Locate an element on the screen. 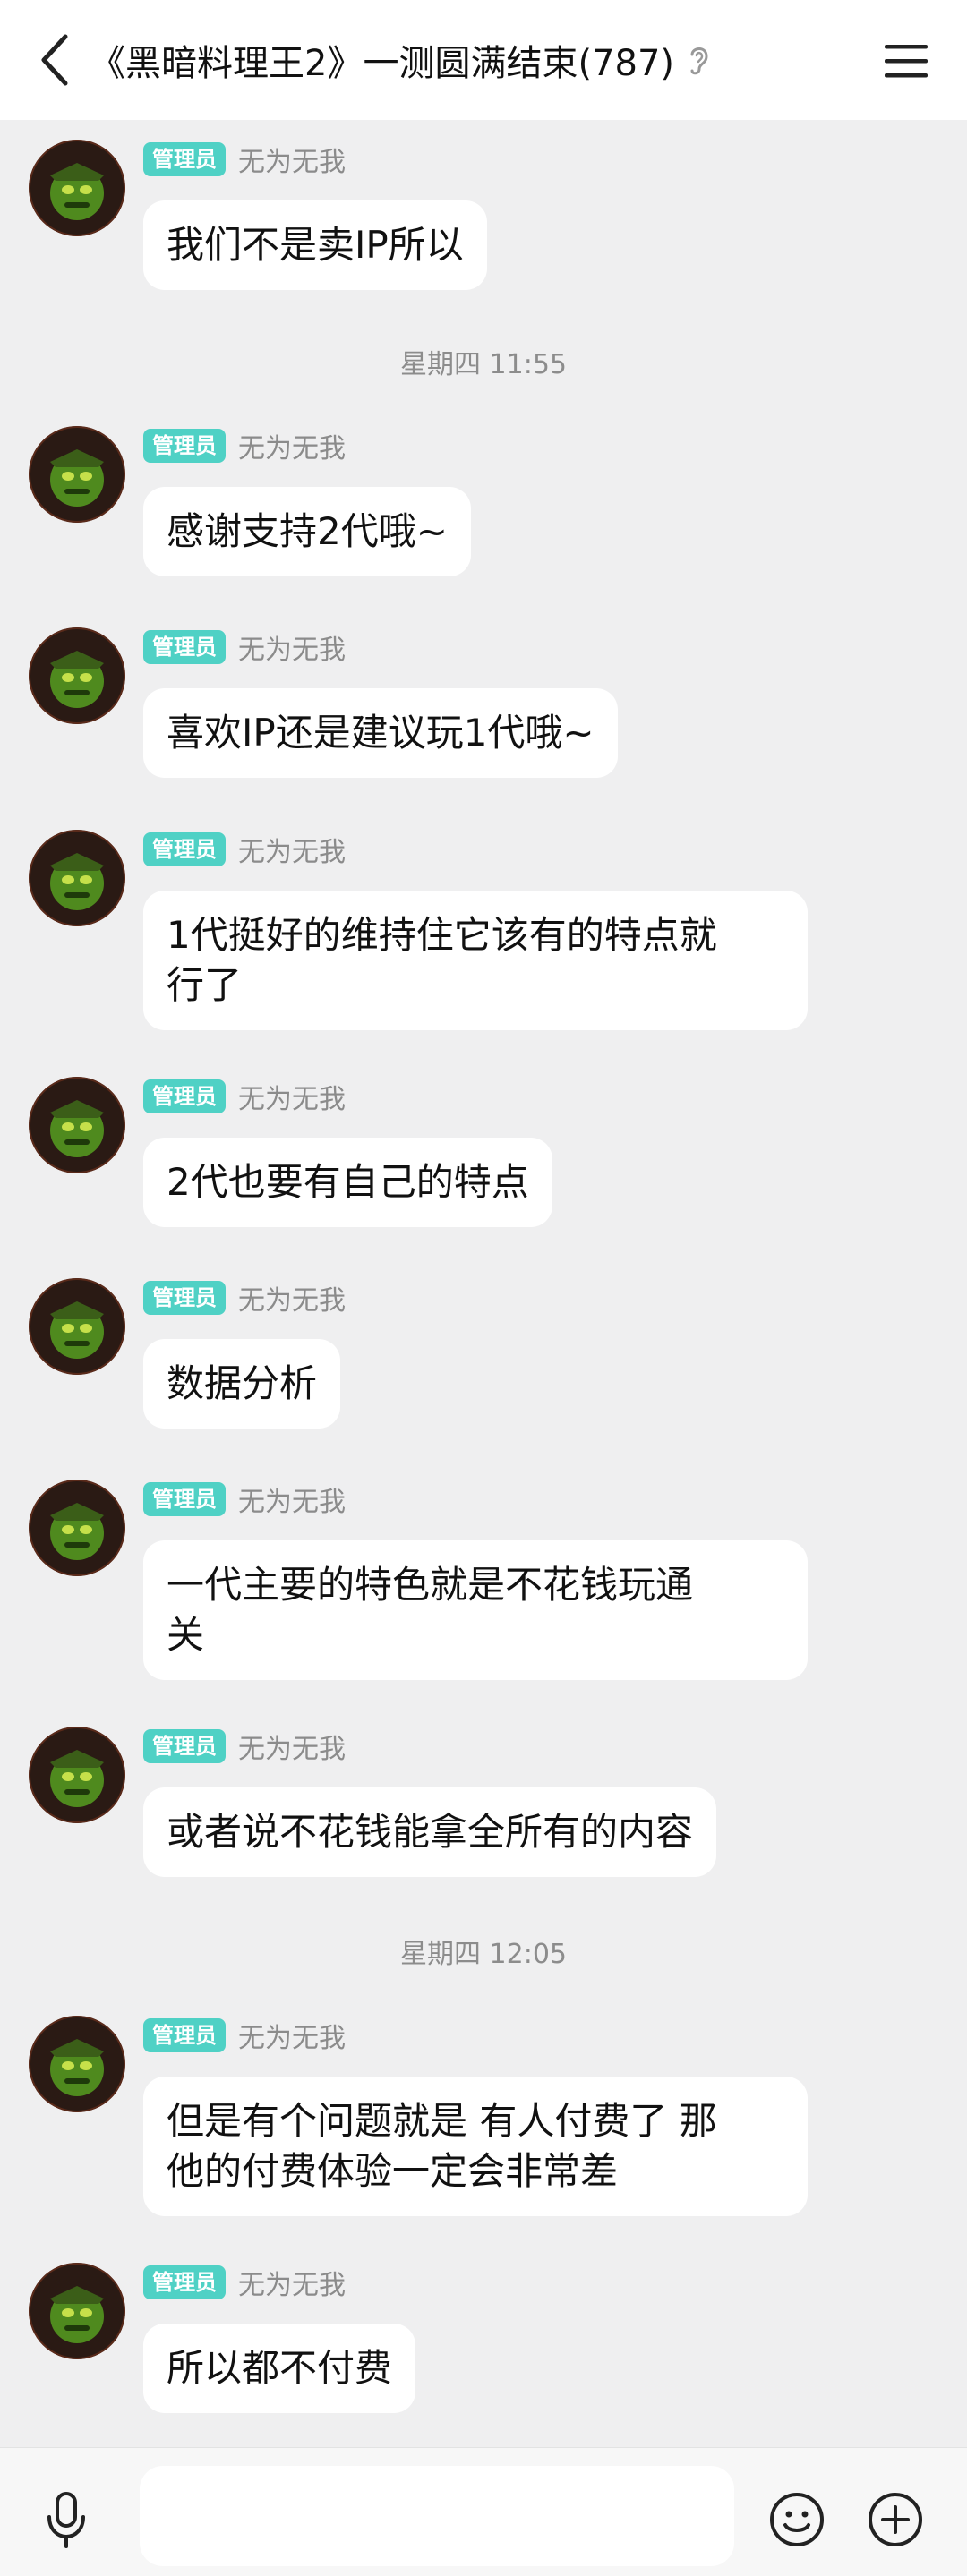  plus-circle-icon is located at coordinates (895, 2519).